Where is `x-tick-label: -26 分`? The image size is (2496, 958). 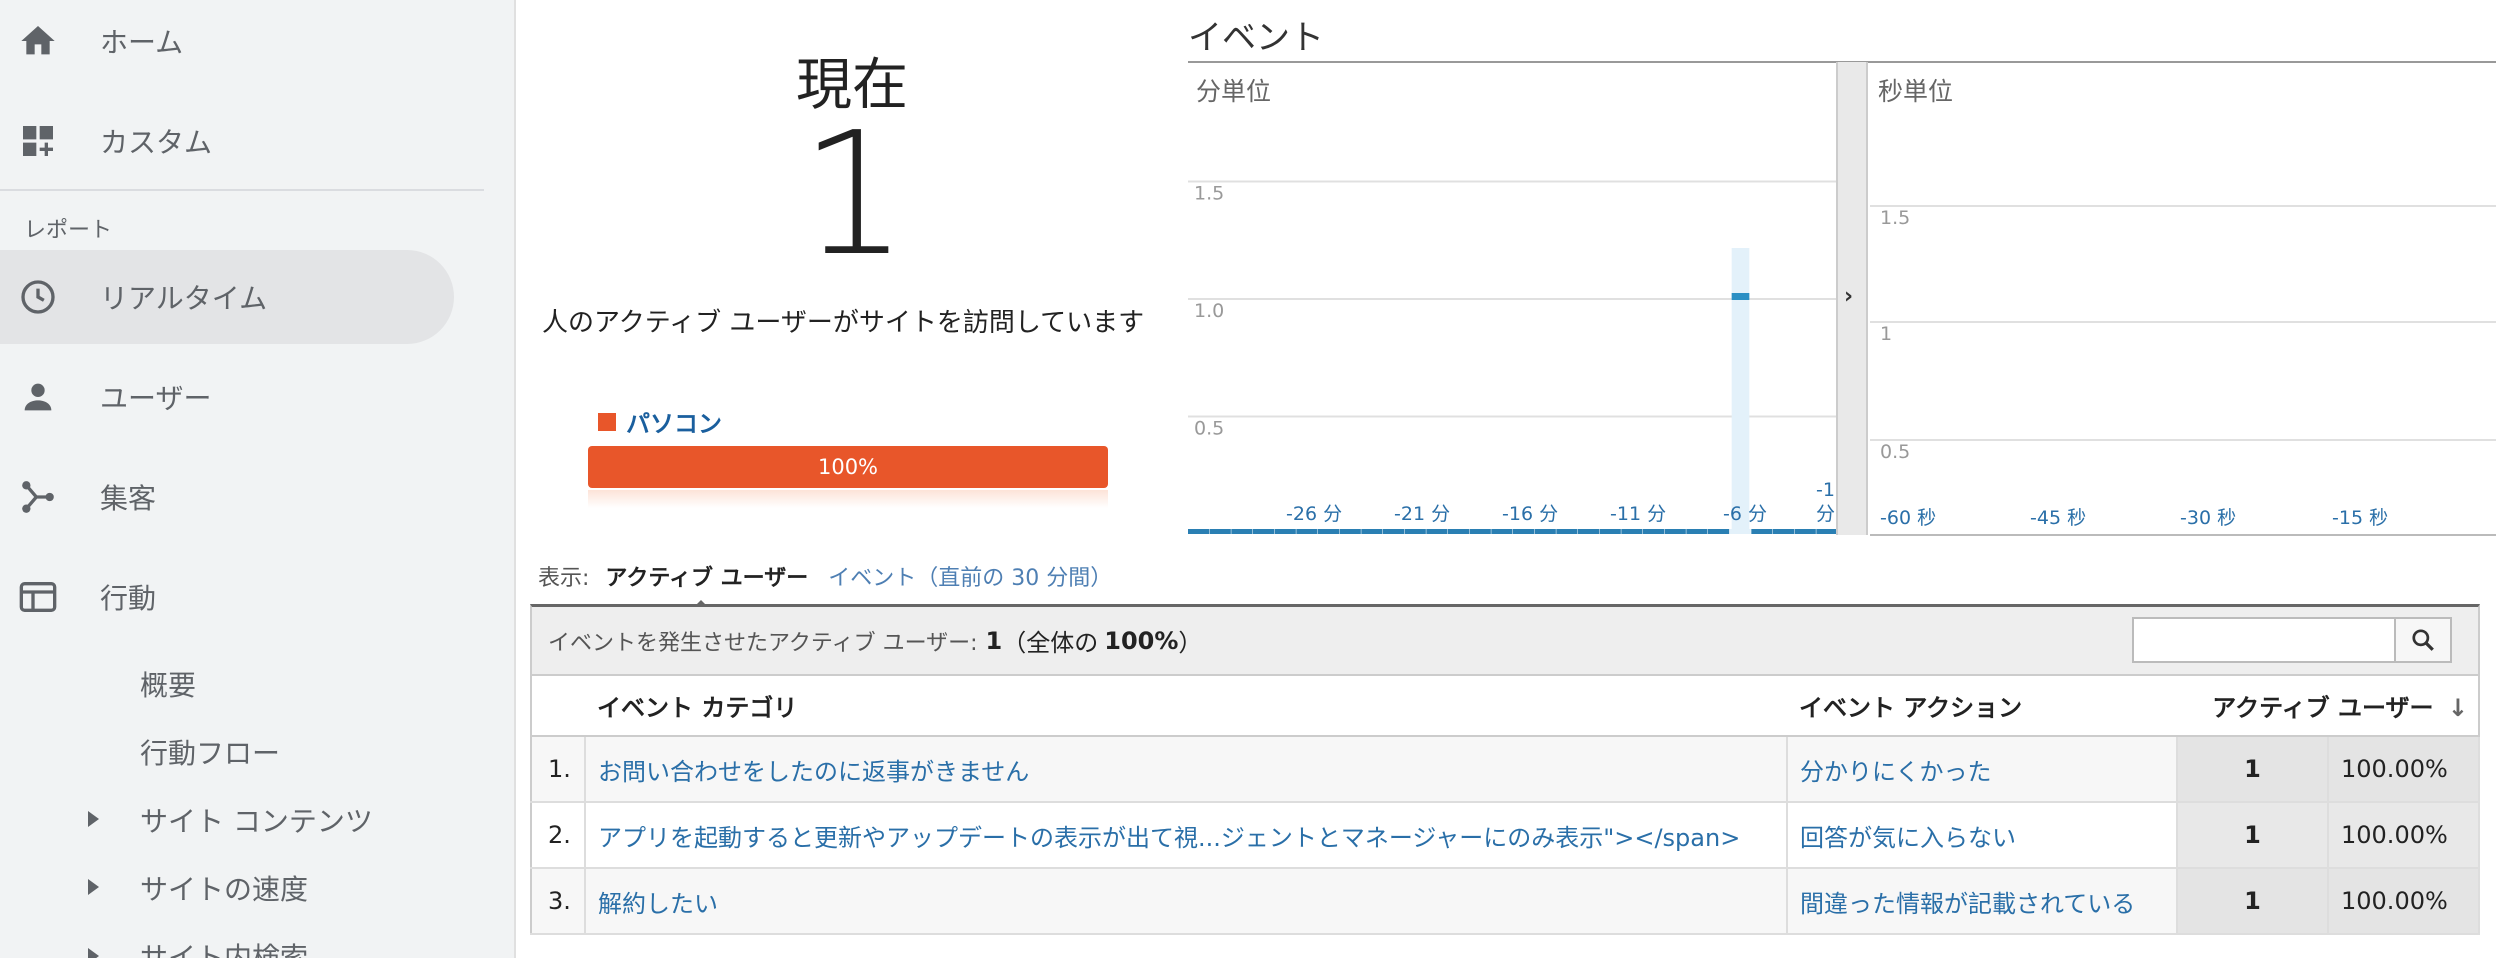
x-tick-label: -26 分 is located at coordinates (1314, 514).